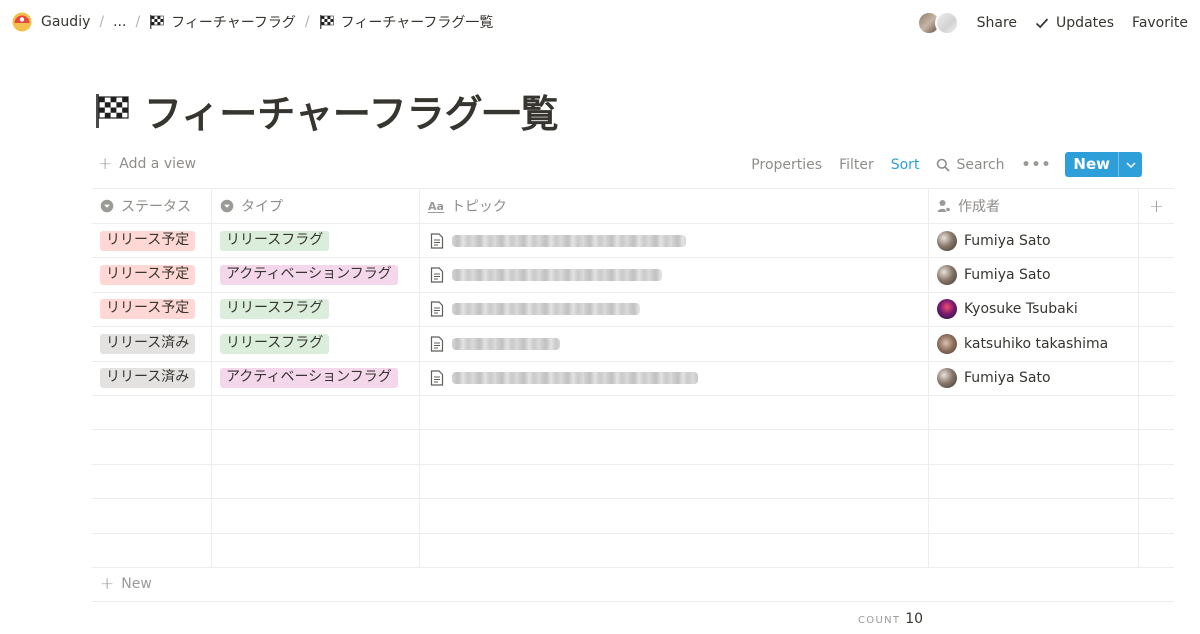  I want to click on more-options-icon: •••, so click(1037, 165).